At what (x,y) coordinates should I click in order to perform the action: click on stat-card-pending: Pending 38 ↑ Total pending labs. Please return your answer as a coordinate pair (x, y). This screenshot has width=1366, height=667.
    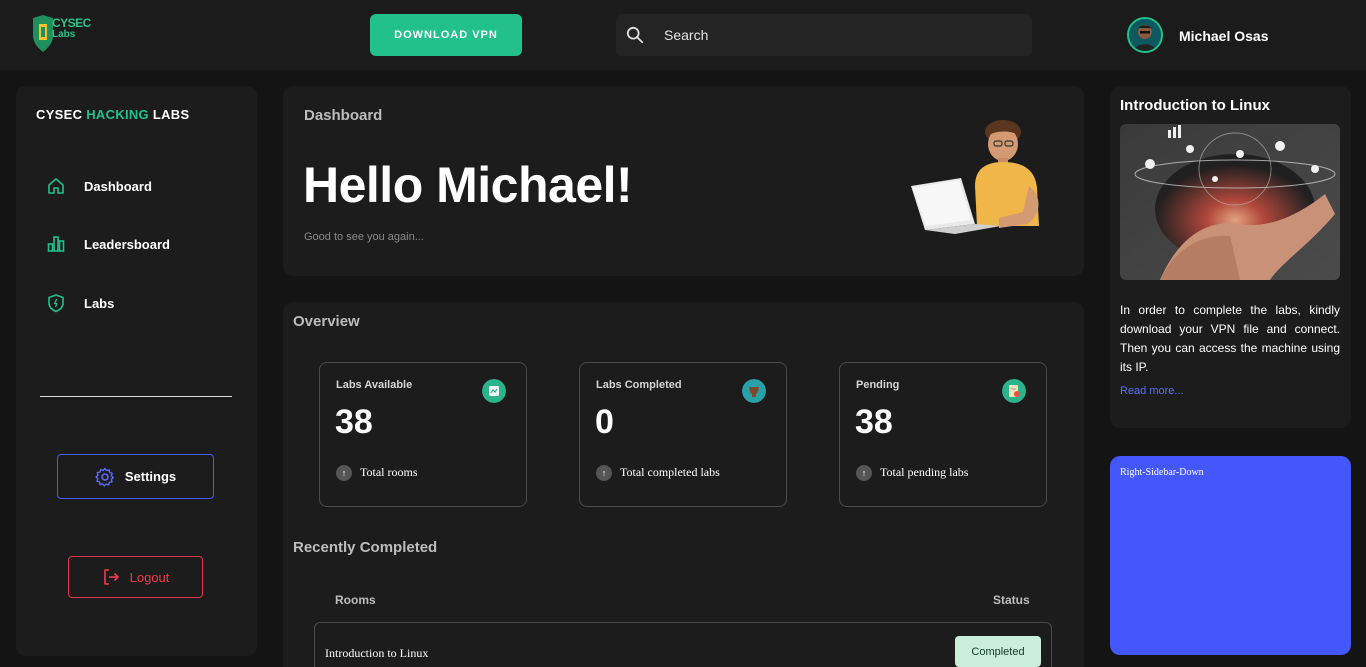
    Looking at the image, I should click on (943, 434).